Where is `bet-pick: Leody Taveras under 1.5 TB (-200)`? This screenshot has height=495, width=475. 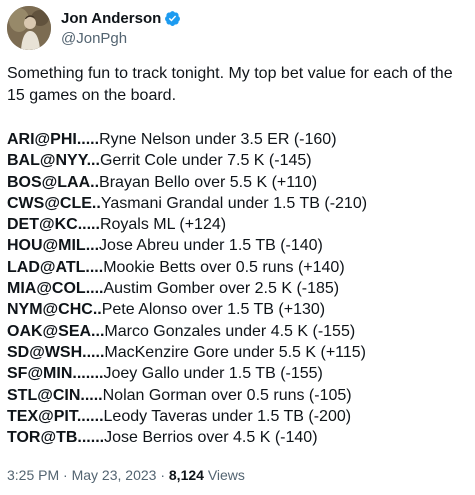
bet-pick: Leody Taveras under 1.5 TB (-200) is located at coordinates (227, 416).